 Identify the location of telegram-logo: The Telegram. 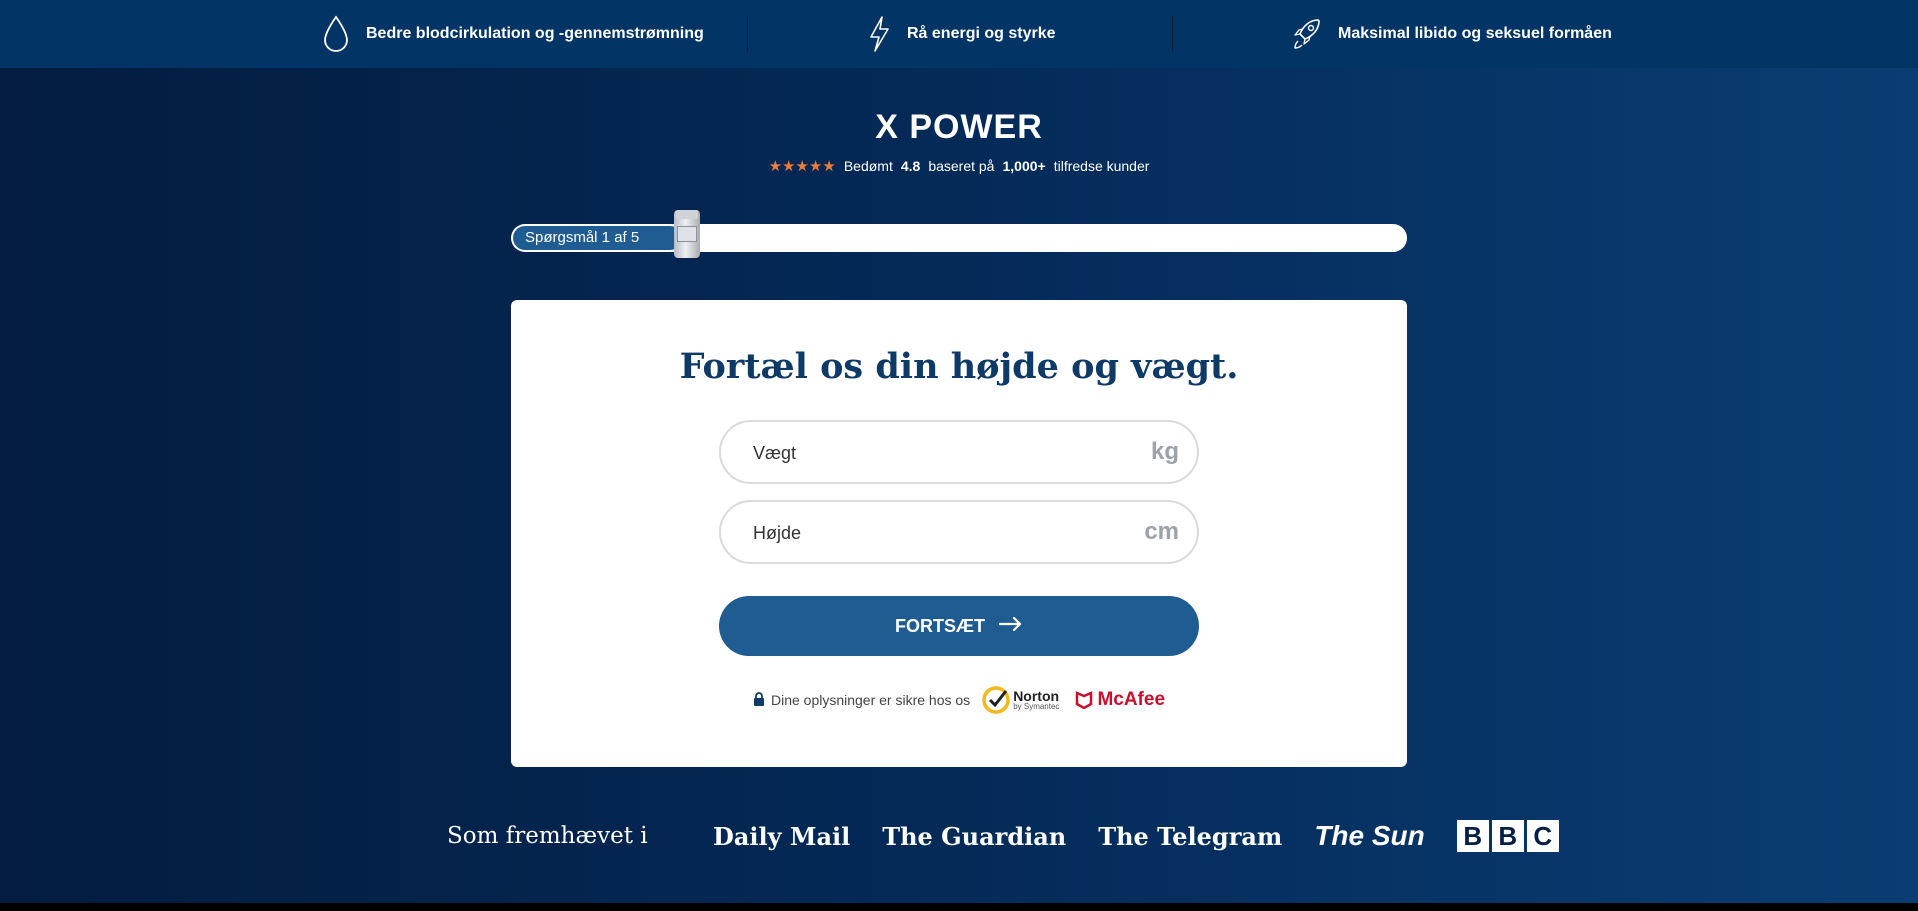
(1190, 836).